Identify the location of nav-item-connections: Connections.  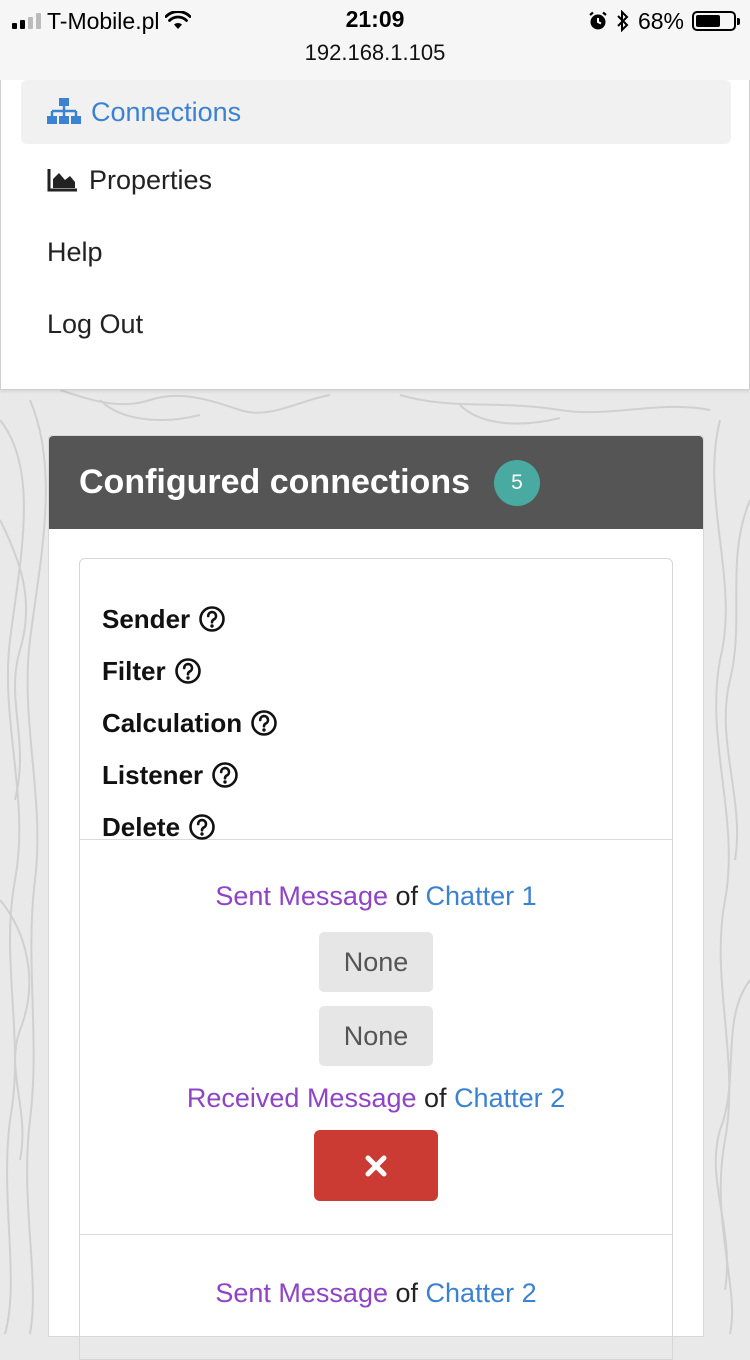
(376, 112).